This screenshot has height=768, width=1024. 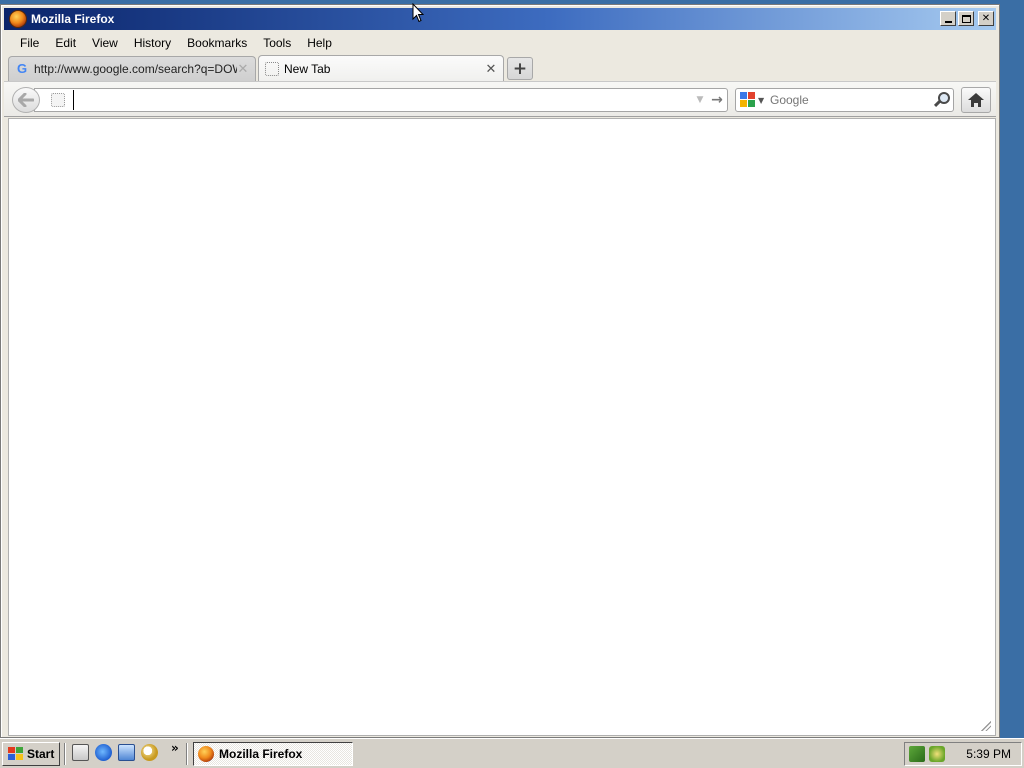 I want to click on minimize-button, so click(x=948, y=18).